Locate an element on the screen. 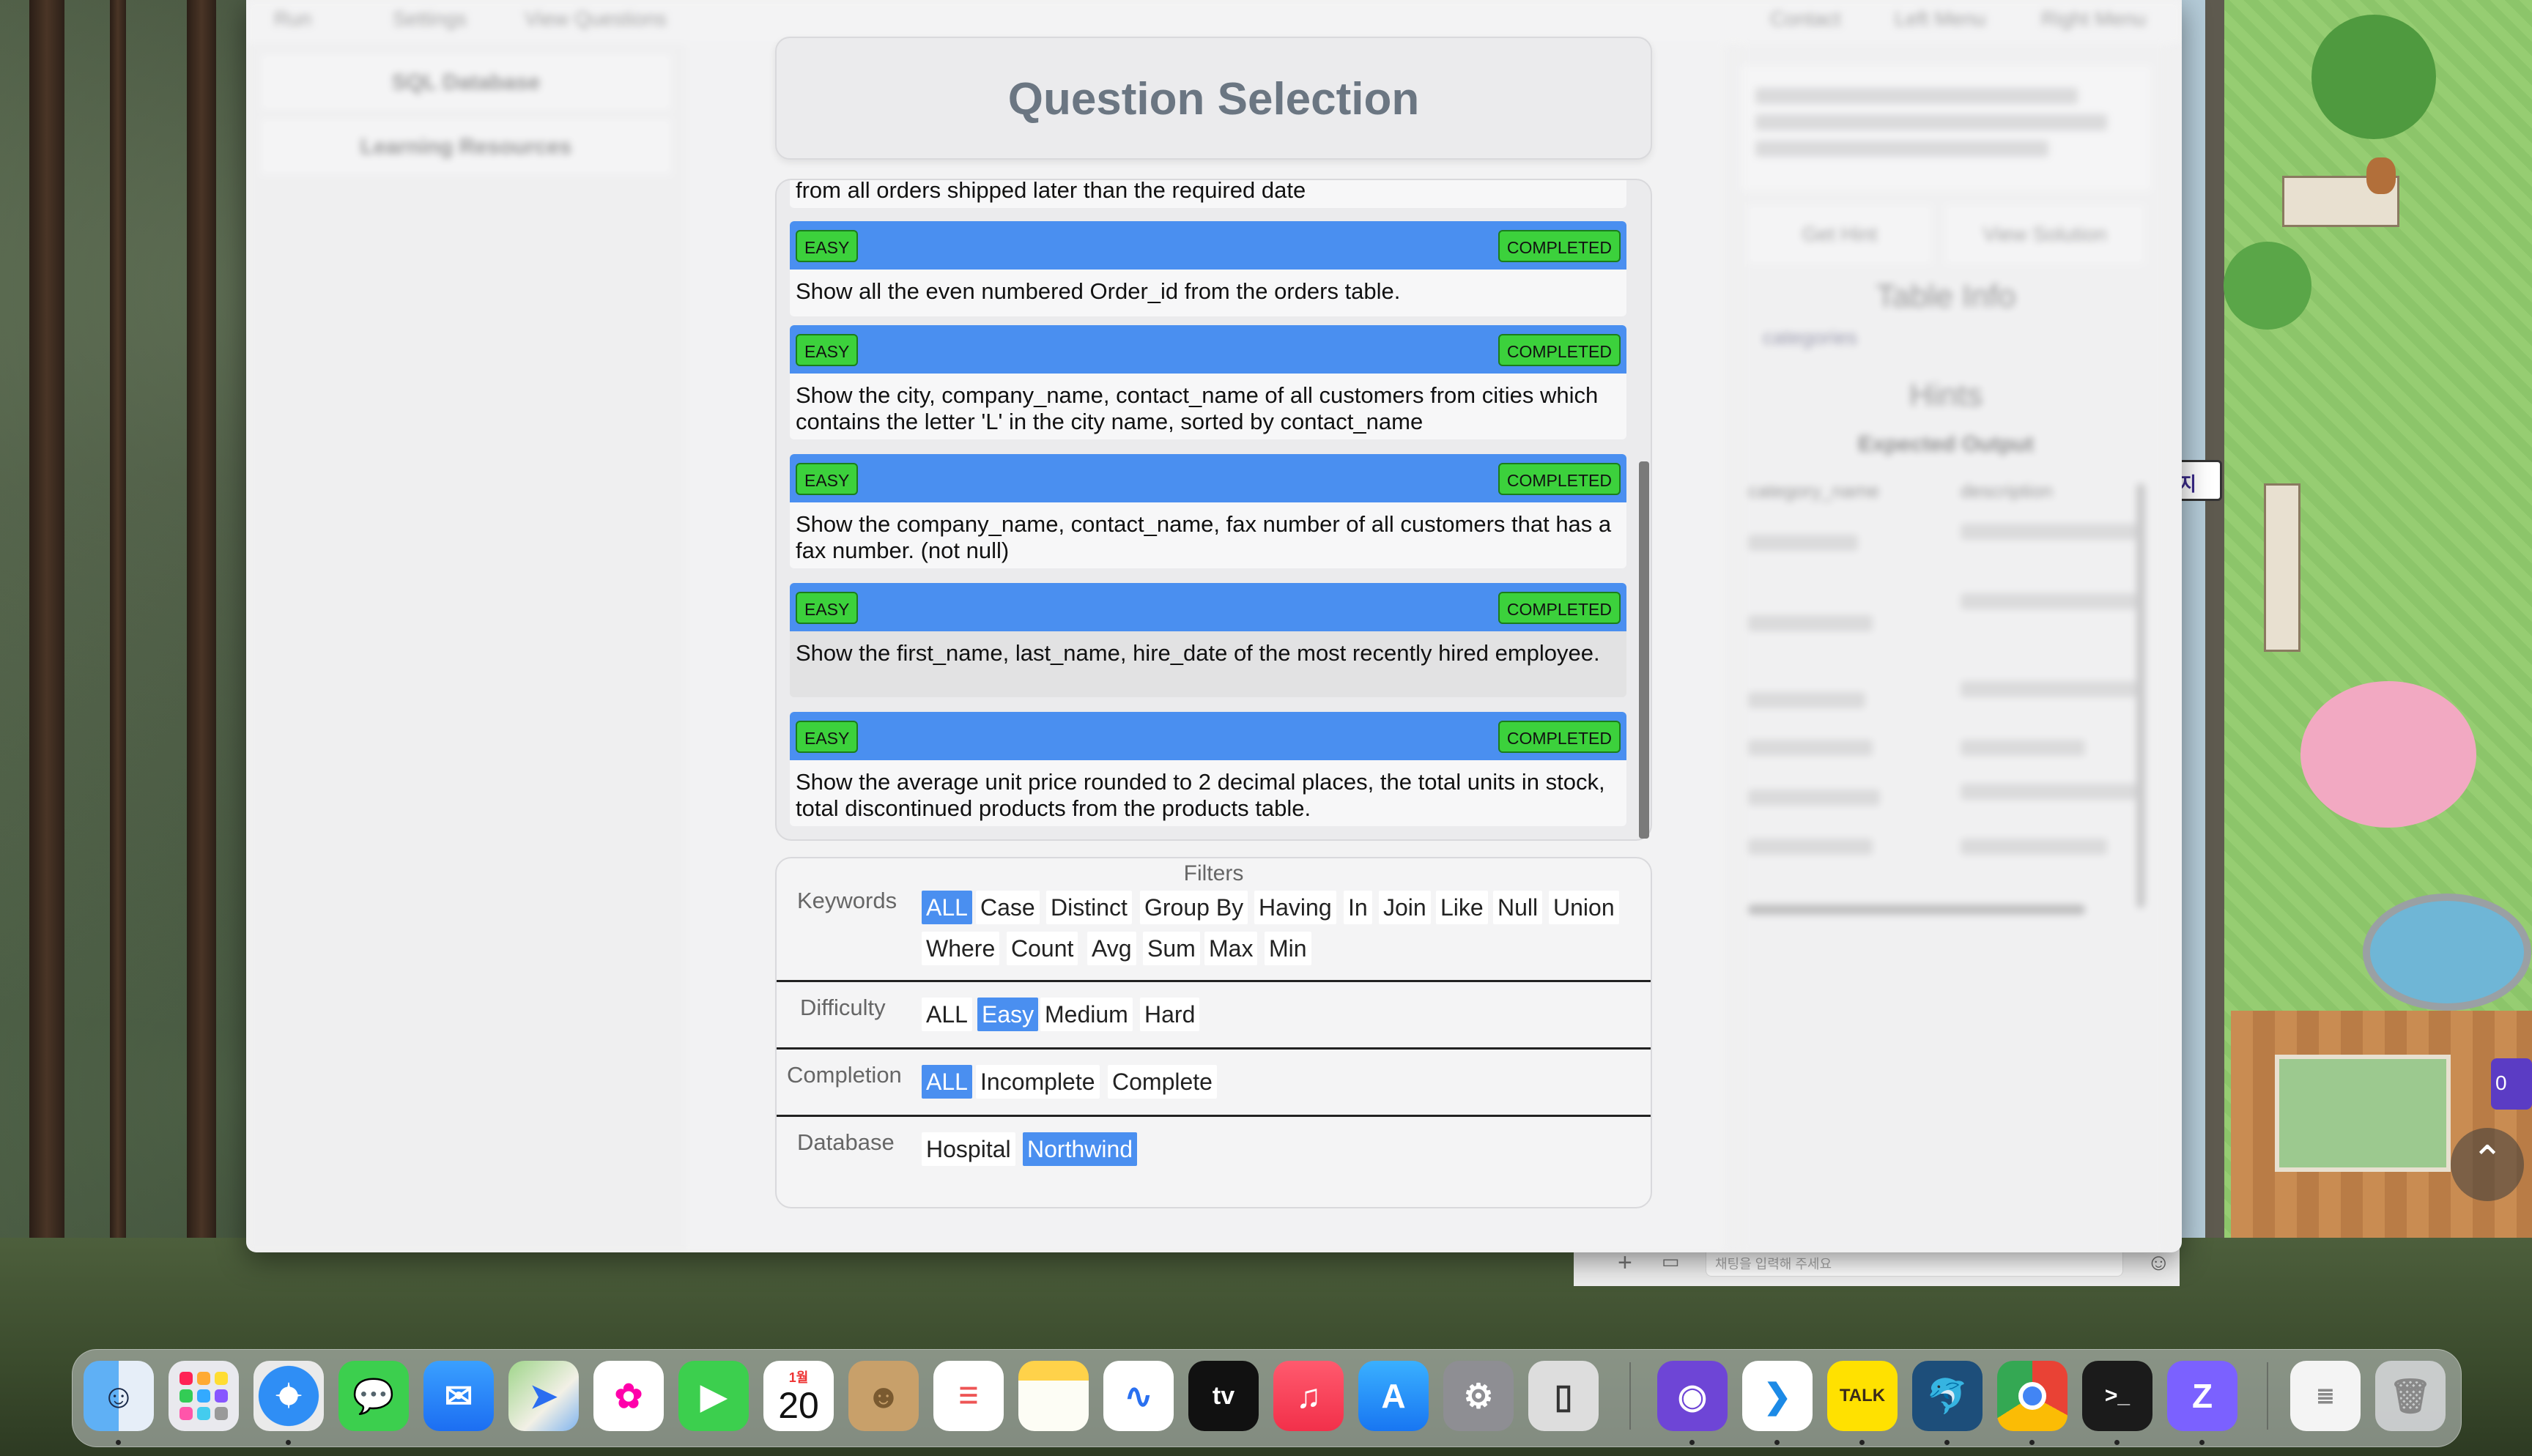  view-solution-button: View Solution is located at coordinates (2045, 235).